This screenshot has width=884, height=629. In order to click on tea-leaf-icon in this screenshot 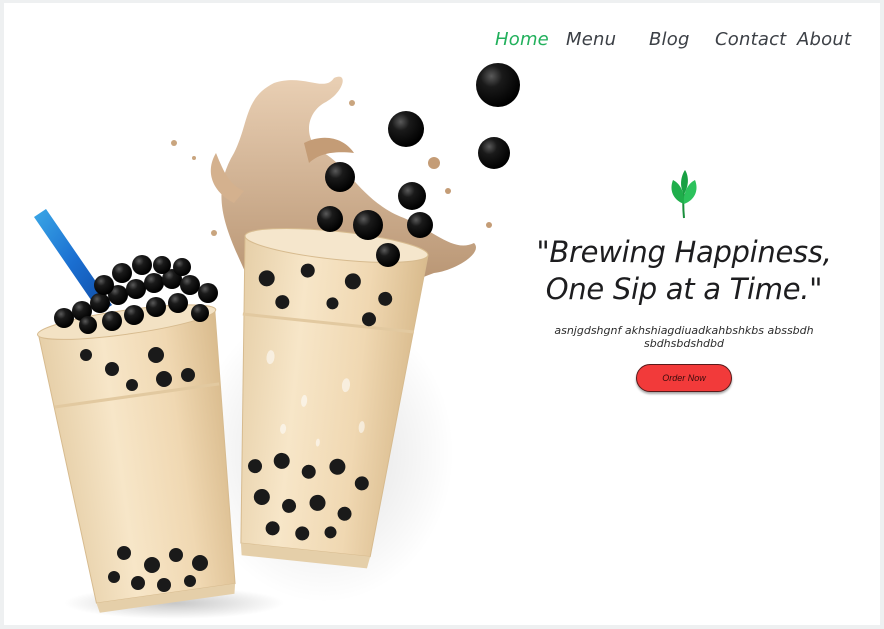, I will do `click(684, 194)`.